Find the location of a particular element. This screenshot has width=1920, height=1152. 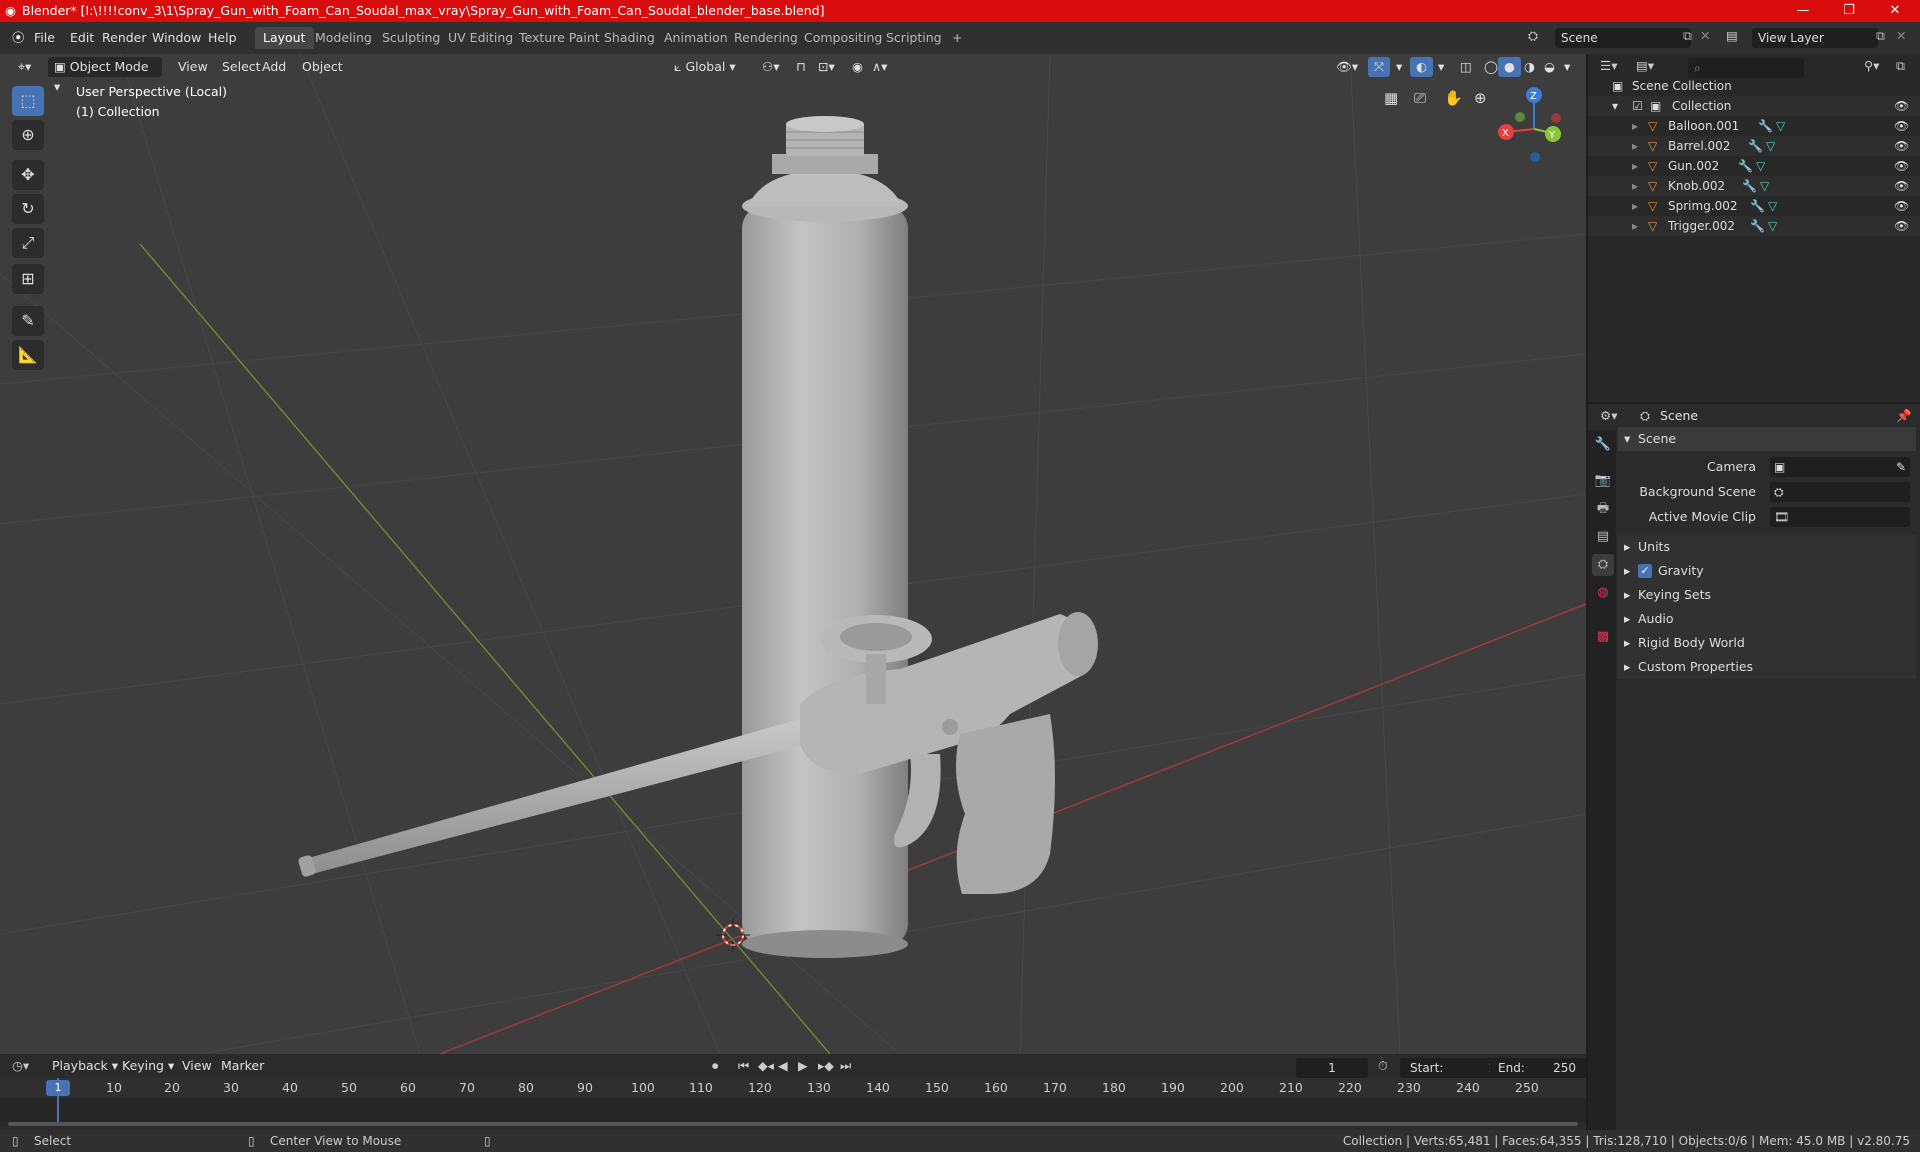

zoom-icon: ⊕ is located at coordinates (1480, 98).